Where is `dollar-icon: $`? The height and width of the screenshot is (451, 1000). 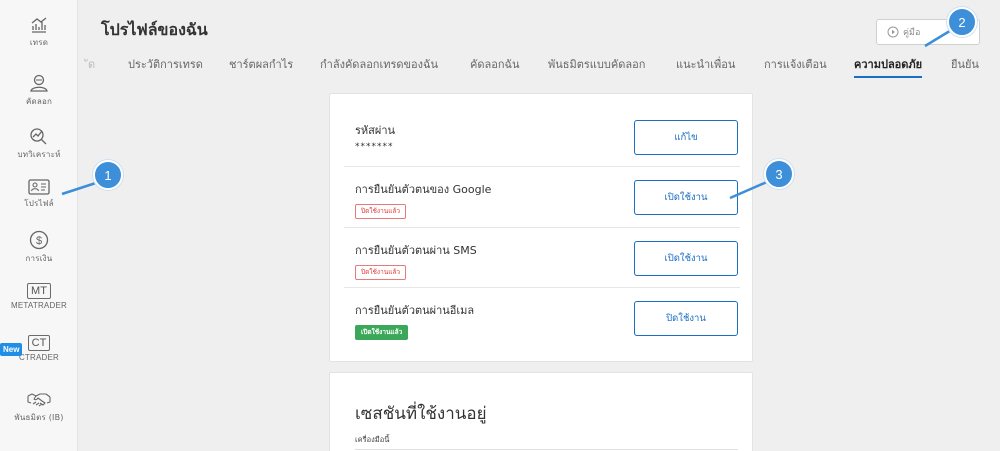
dollar-icon: $ is located at coordinates (39, 240).